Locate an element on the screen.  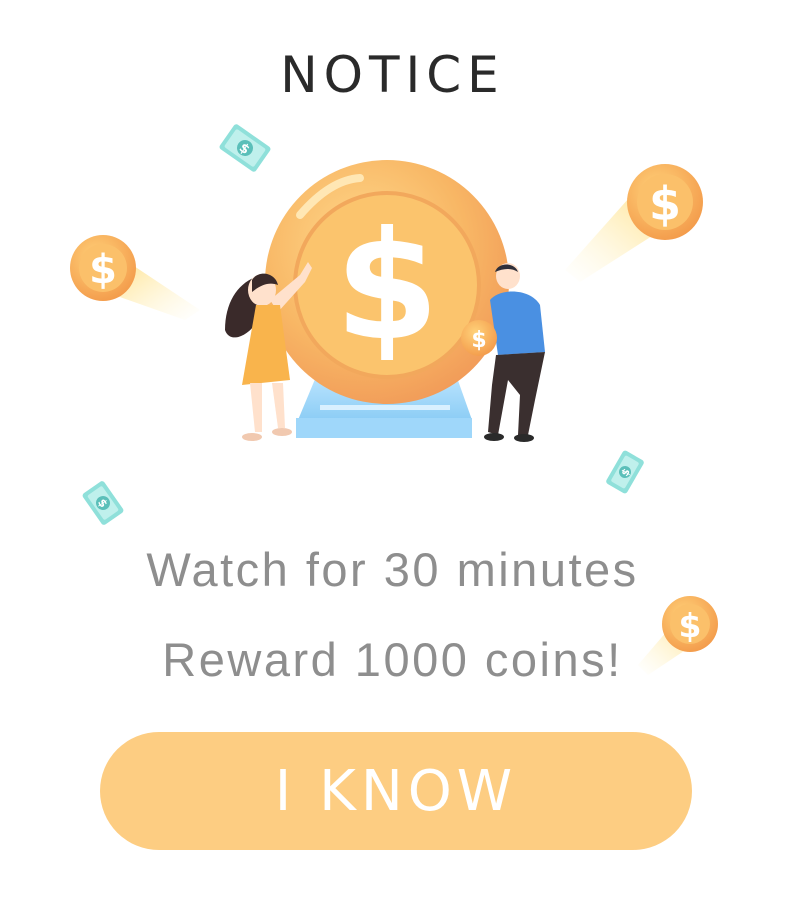
big-coin-symbol: $ is located at coordinates (387, 287).